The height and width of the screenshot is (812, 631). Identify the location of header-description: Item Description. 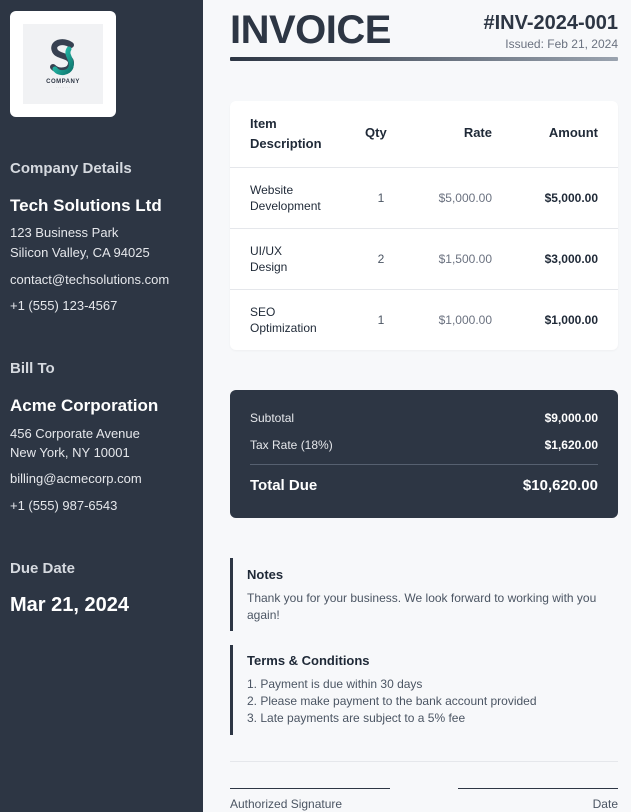
(286, 134).